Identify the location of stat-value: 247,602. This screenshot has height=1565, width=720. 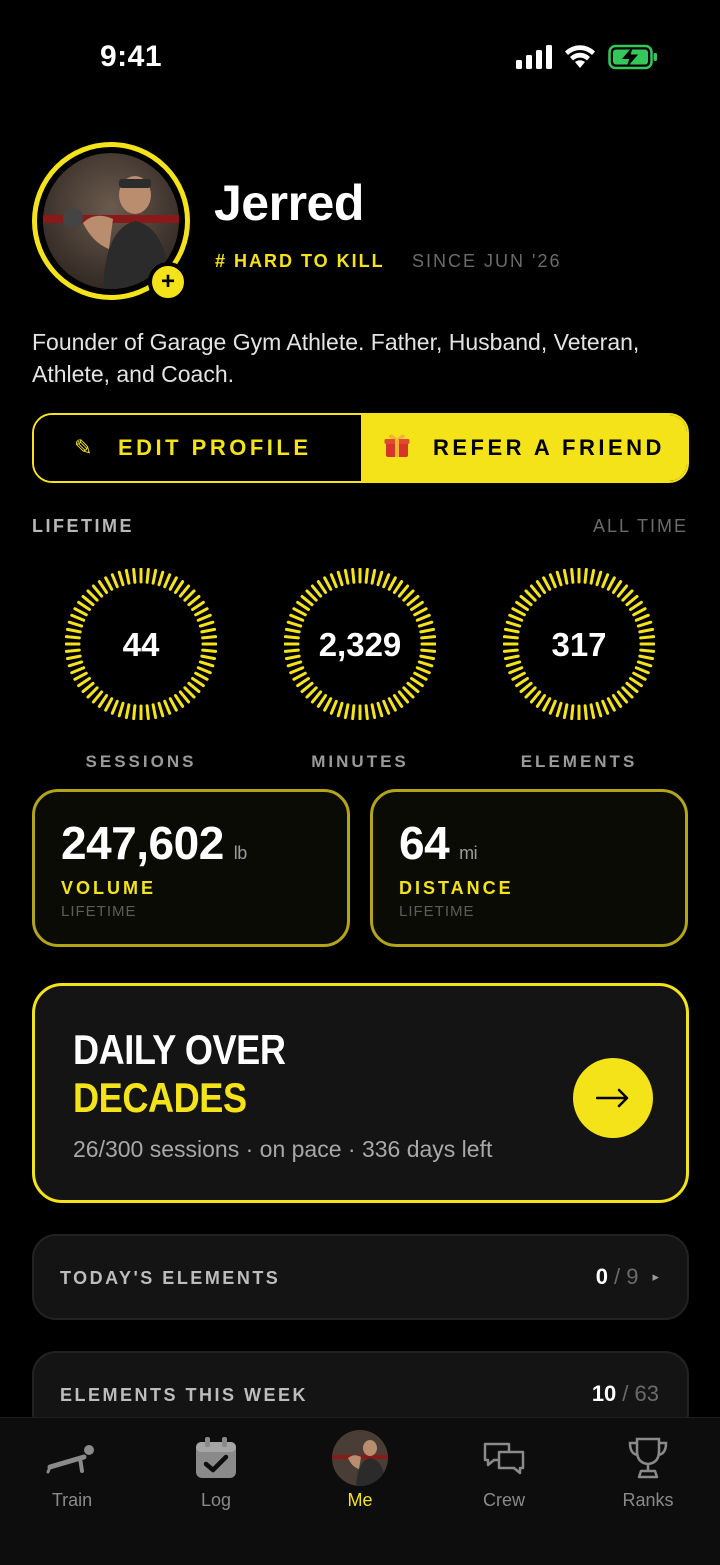
(142, 843).